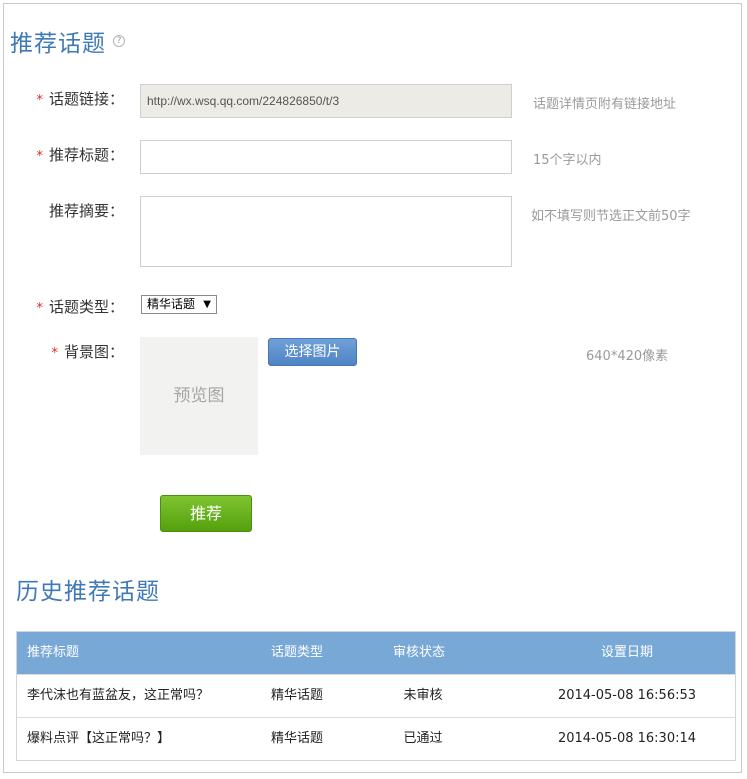  I want to click on link-hint: 话题详情页附有链接地址, so click(605, 104).